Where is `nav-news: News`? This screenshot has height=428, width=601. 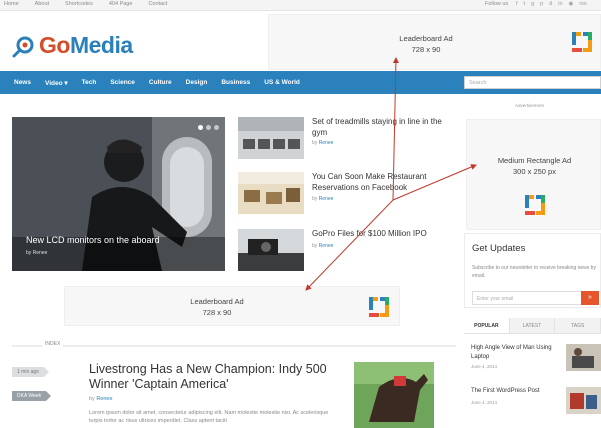 nav-news: News is located at coordinates (22, 82).